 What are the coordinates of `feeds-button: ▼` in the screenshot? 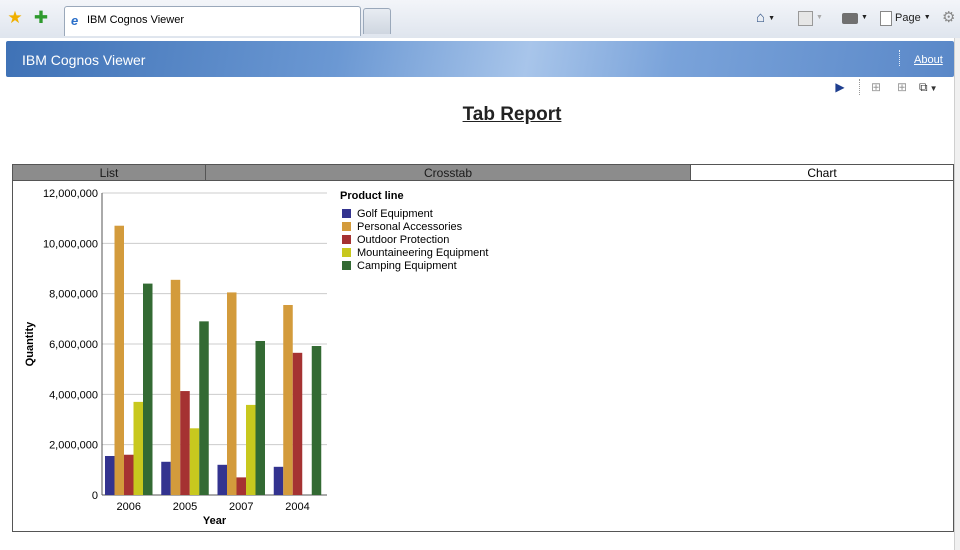 It's located at (810, 18).